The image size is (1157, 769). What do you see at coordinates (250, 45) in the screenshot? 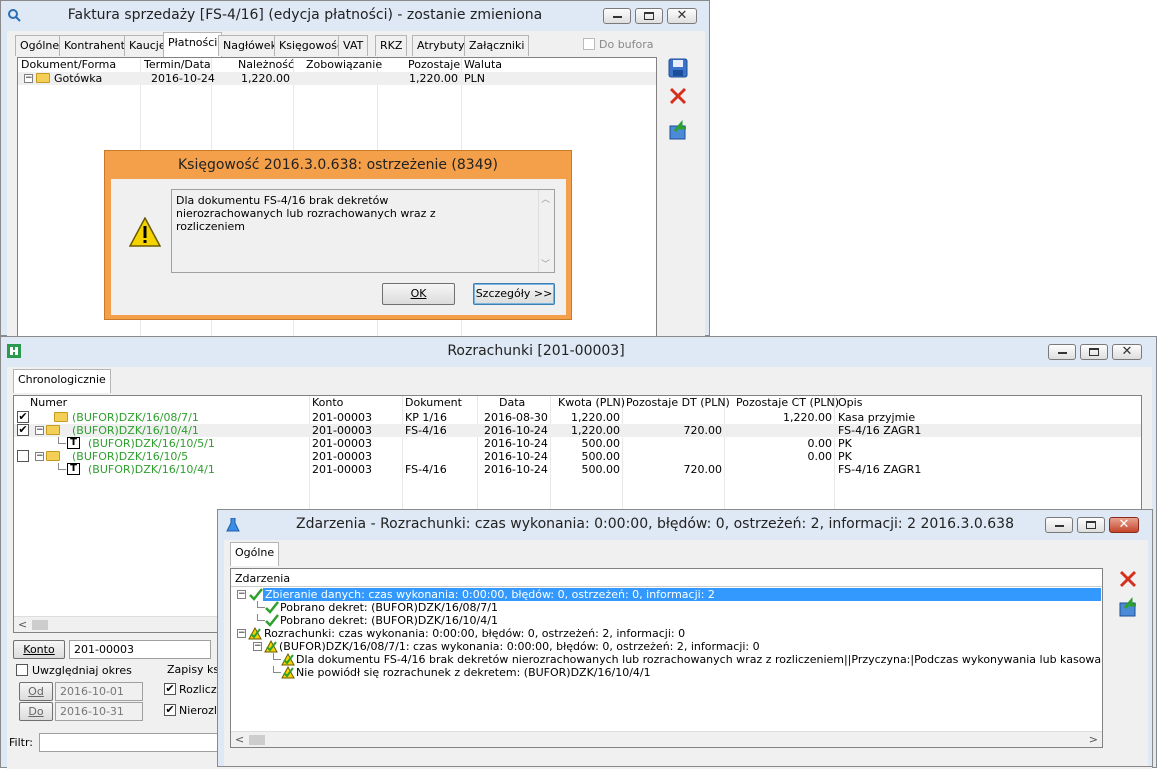
I see `tab-naglowek: Nagłówek` at bounding box center [250, 45].